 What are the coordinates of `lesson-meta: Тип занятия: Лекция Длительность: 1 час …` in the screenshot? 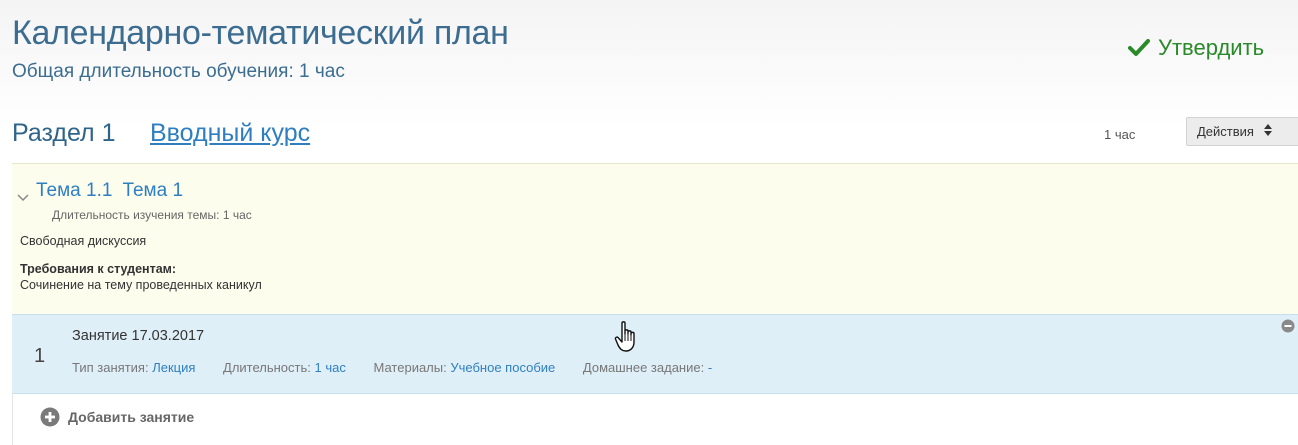 It's located at (404, 367).